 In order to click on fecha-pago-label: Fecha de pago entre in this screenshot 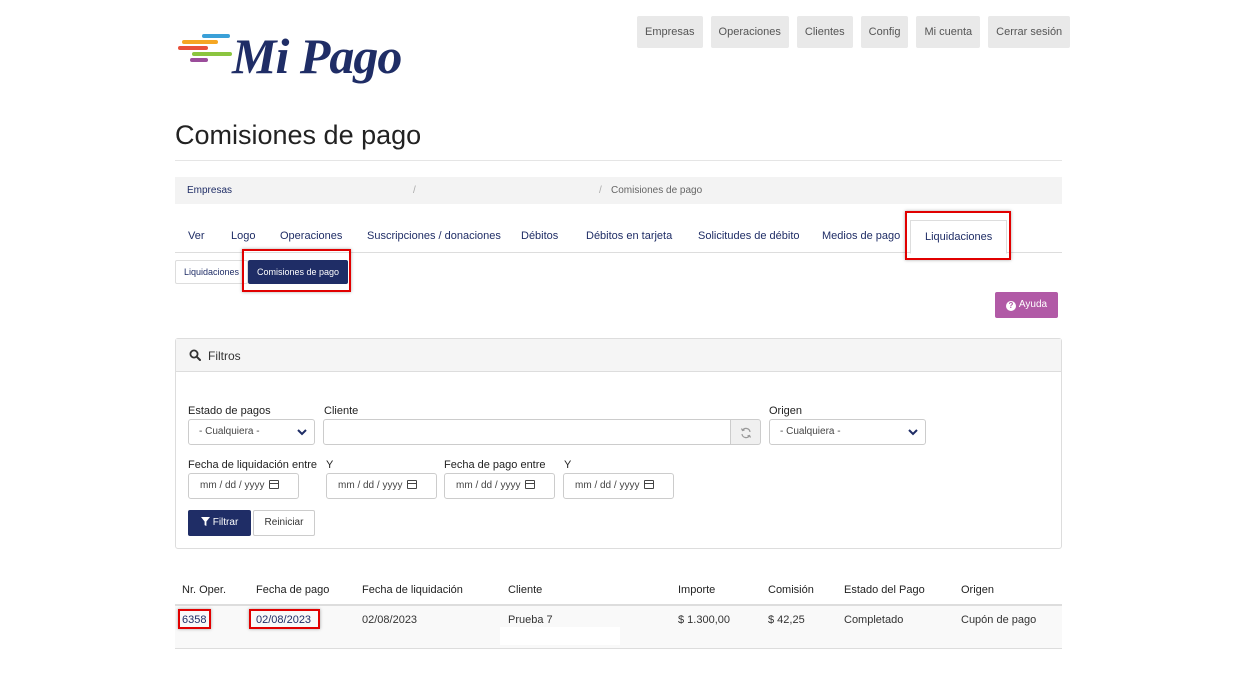, I will do `click(495, 465)`.